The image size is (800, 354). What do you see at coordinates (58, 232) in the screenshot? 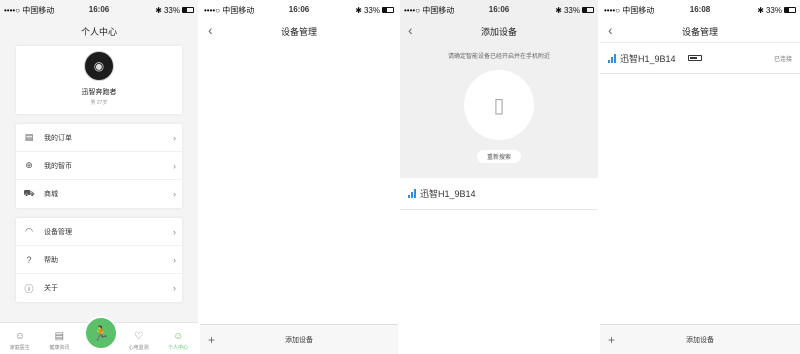
I see `menu-label: 设备管理` at bounding box center [58, 232].